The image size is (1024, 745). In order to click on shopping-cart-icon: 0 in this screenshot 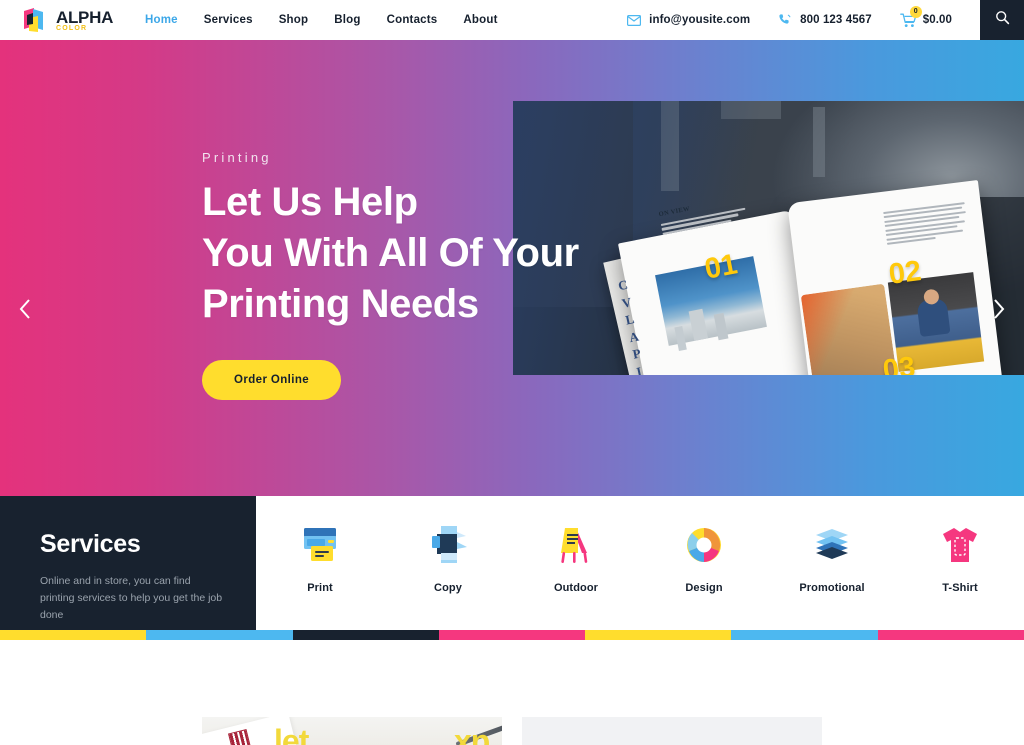, I will do `click(910, 16)`.